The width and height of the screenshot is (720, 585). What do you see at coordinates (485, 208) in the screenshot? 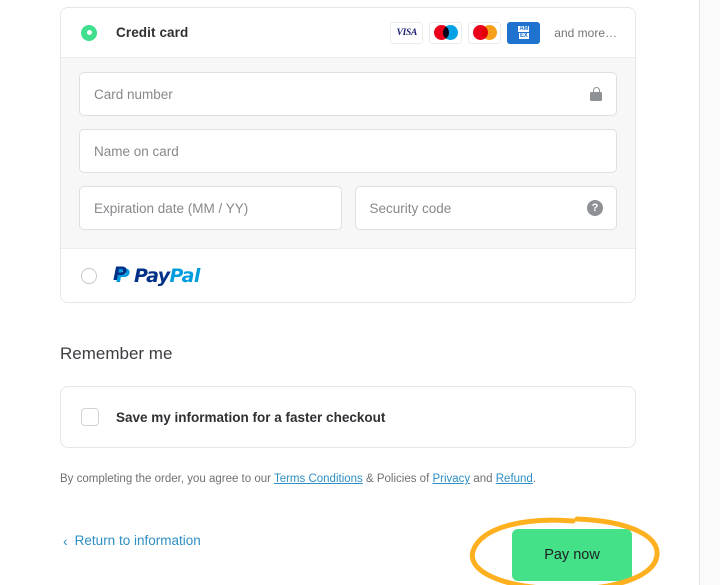
I see `security-code-field: Security code ?` at bounding box center [485, 208].